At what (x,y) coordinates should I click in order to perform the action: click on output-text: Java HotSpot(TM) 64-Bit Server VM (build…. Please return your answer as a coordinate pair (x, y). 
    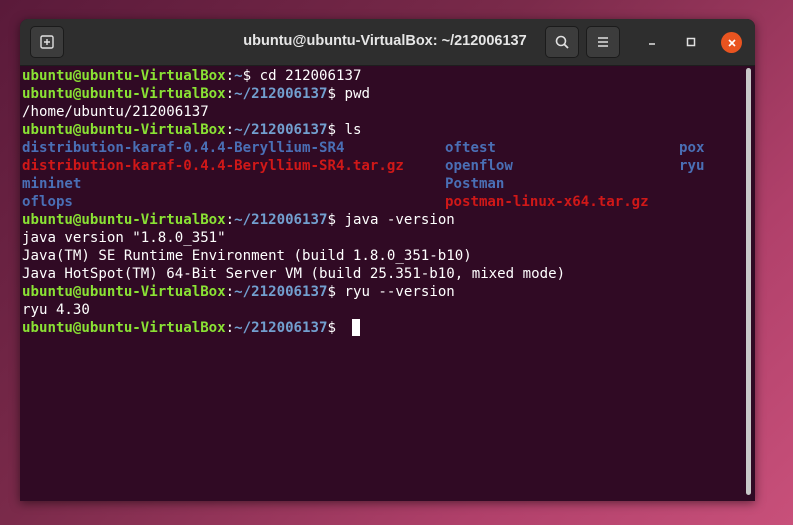
    Looking at the image, I should click on (294, 274).